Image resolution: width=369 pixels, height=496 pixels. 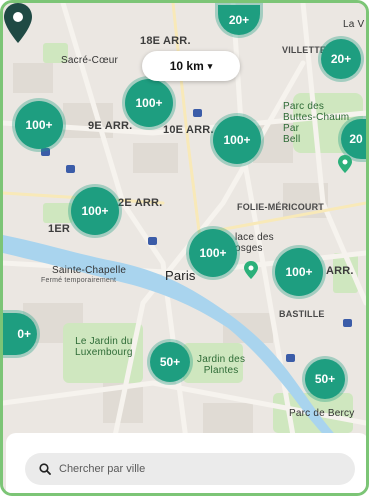 I want to click on location-pin-icon, so click(x=18, y=23).